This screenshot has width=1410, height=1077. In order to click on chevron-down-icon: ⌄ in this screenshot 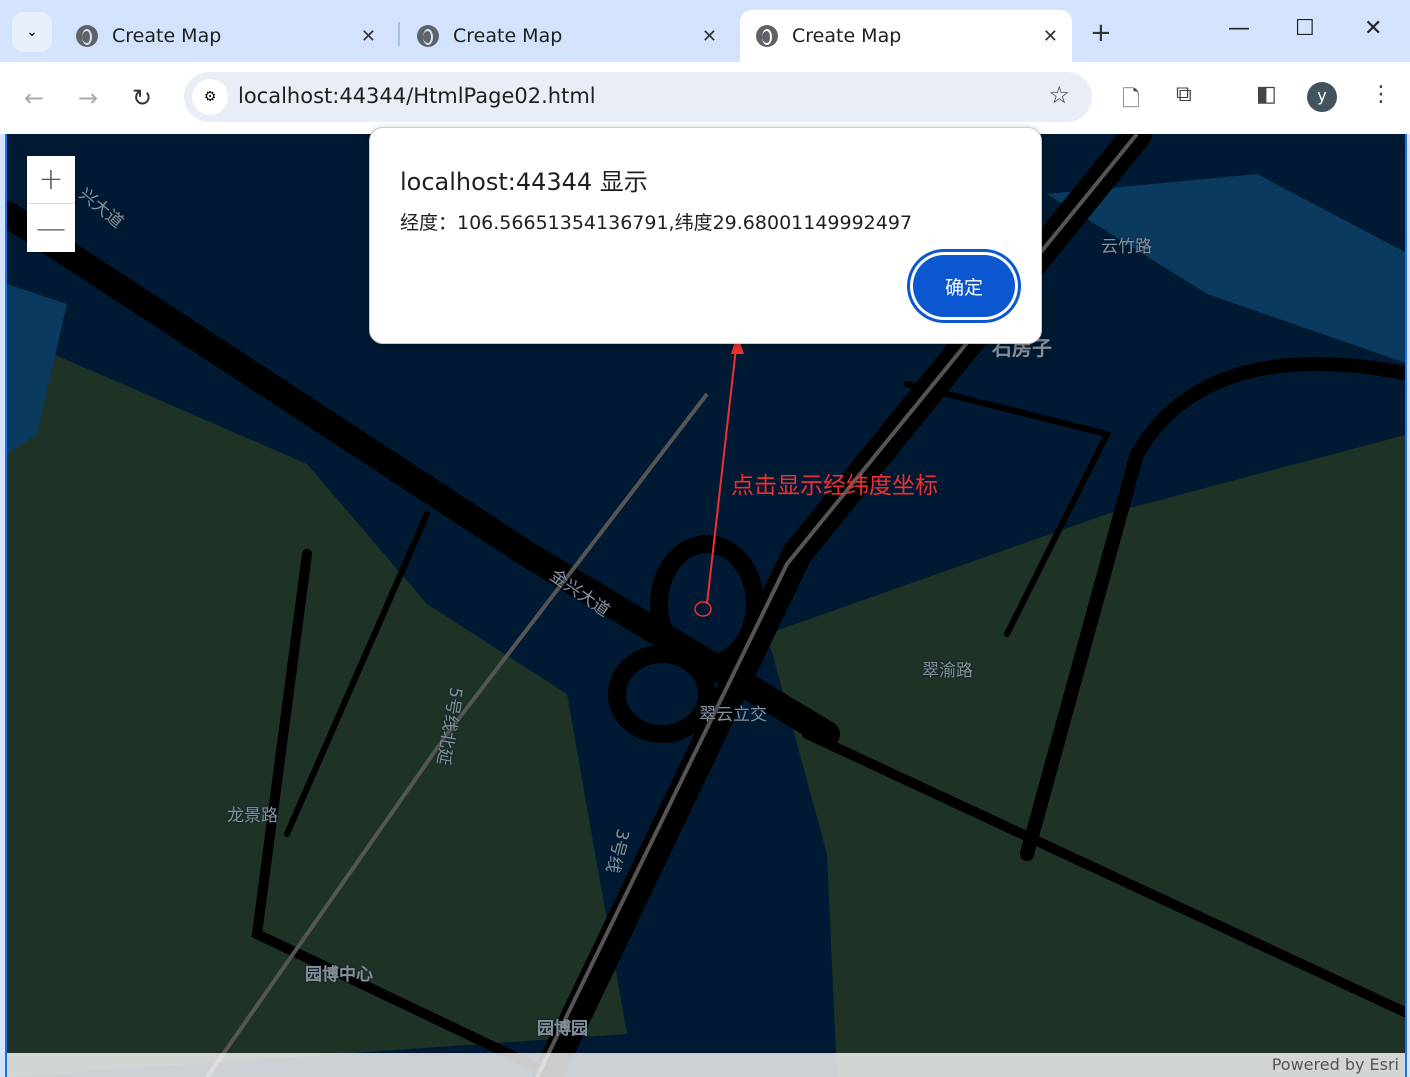, I will do `click(32, 32)`.